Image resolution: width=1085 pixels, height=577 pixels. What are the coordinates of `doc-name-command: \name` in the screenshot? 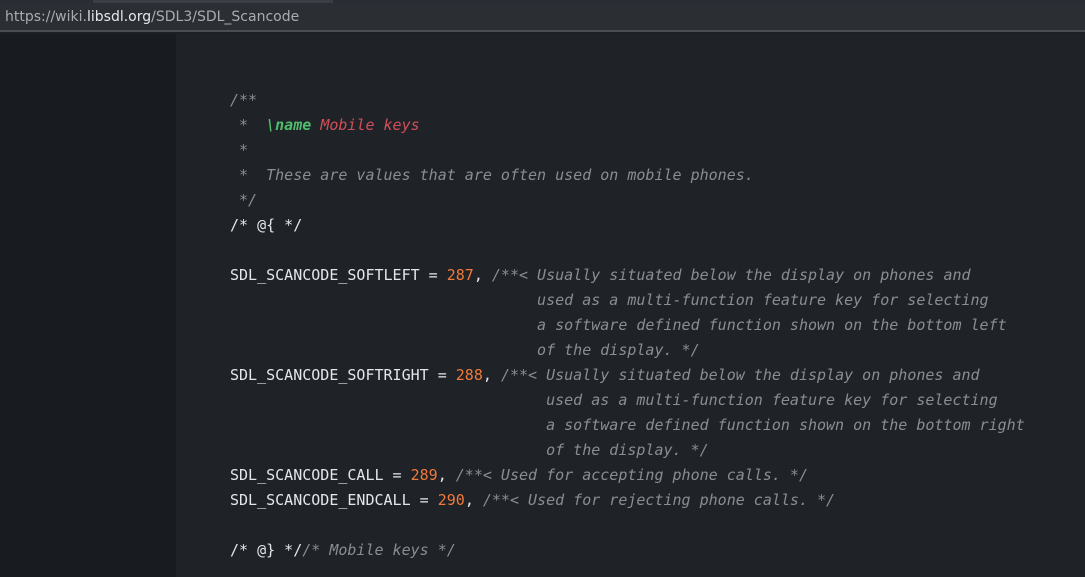 It's located at (289, 125).